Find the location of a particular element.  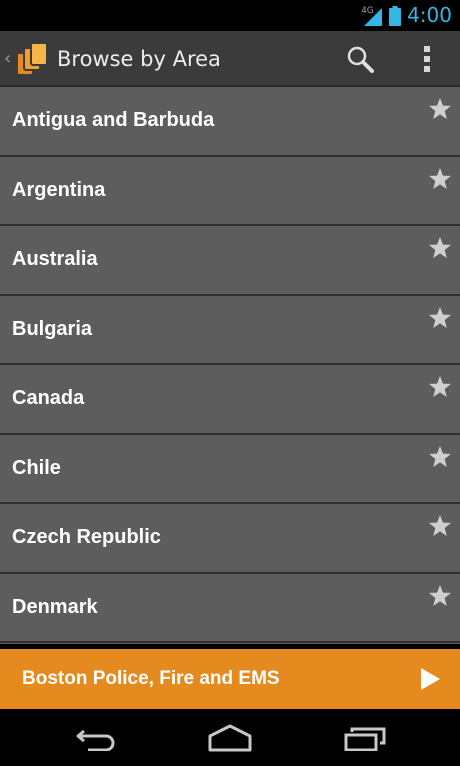

nav-back-button is located at coordinates (96, 738).